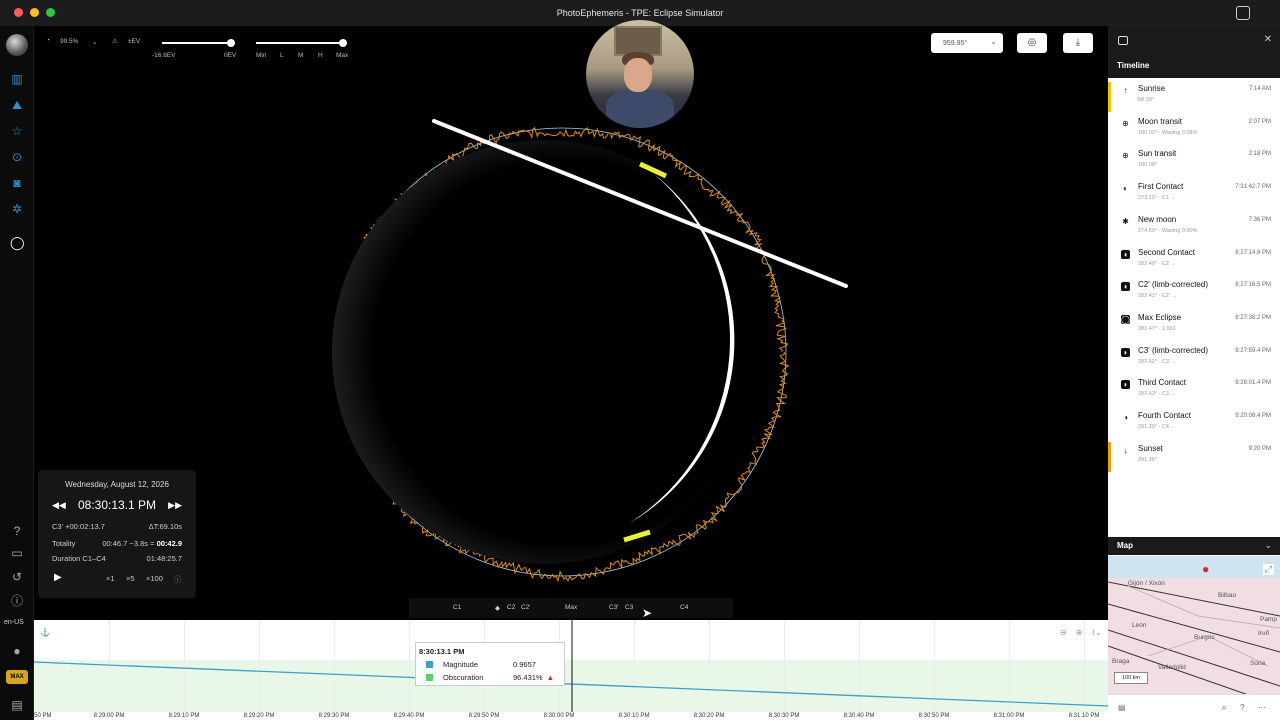 This screenshot has width=1280, height=720. What do you see at coordinates (342, 55) in the screenshot?
I see `quality-label: Max` at bounding box center [342, 55].